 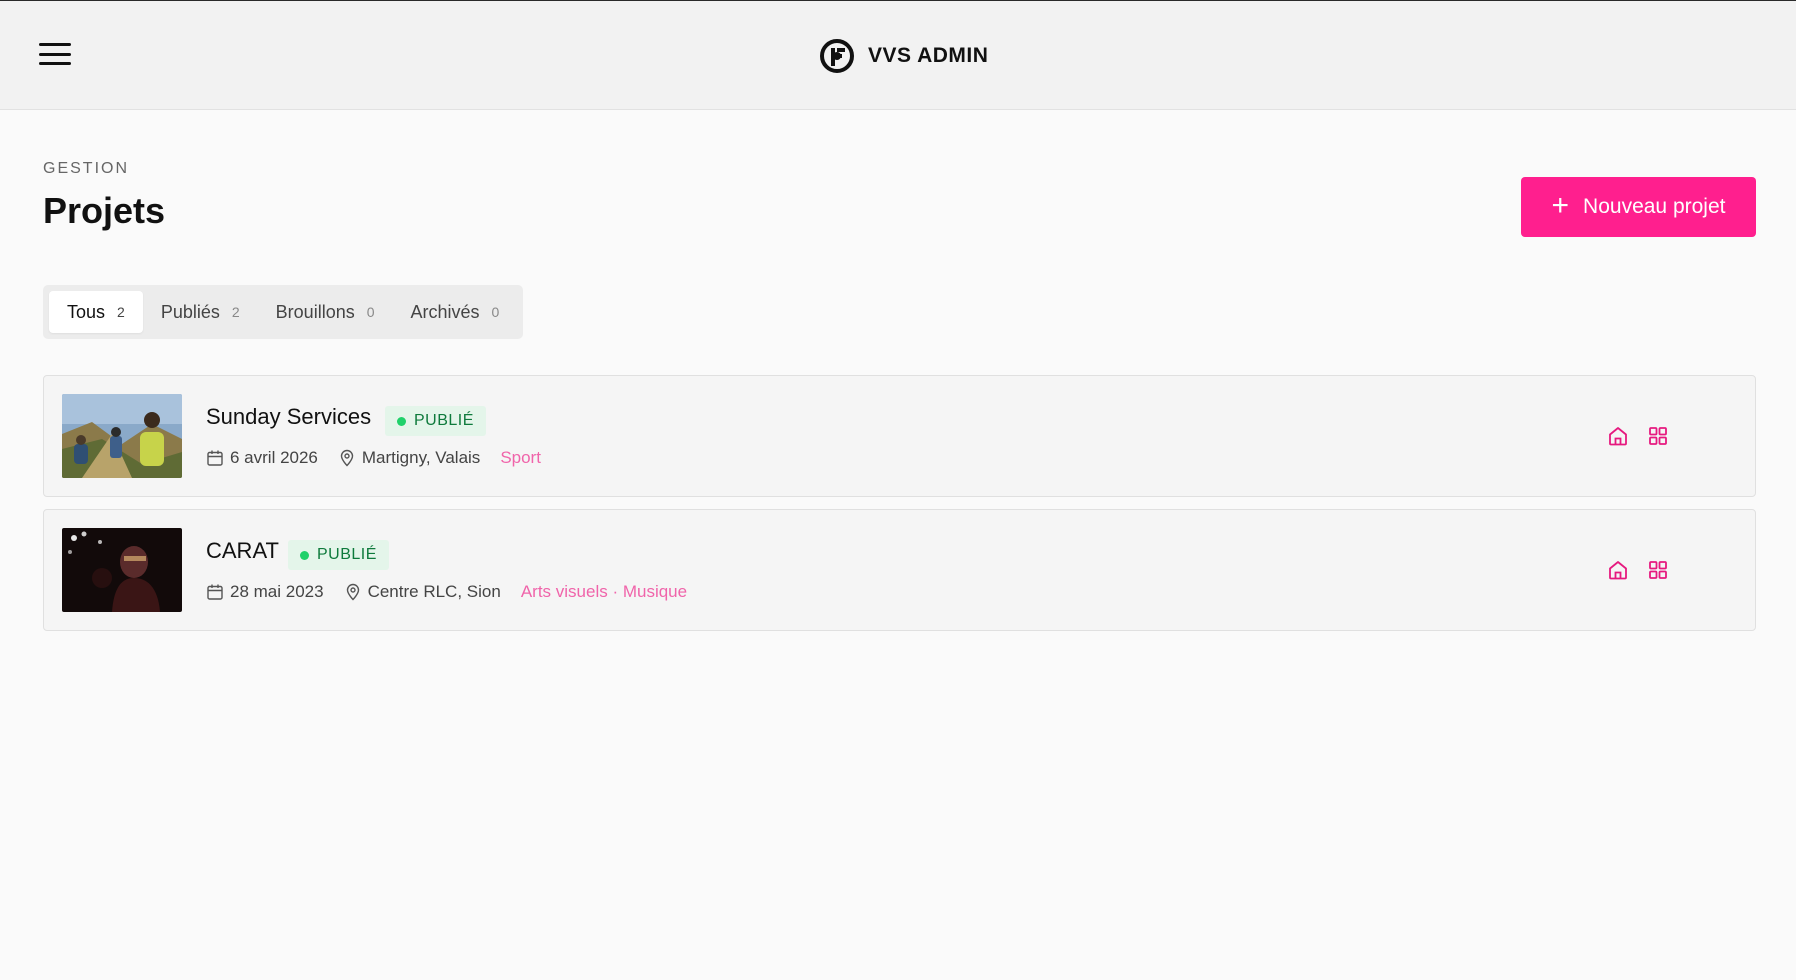 What do you see at coordinates (288, 417) in the screenshot?
I see `project-name: Sunday Services` at bounding box center [288, 417].